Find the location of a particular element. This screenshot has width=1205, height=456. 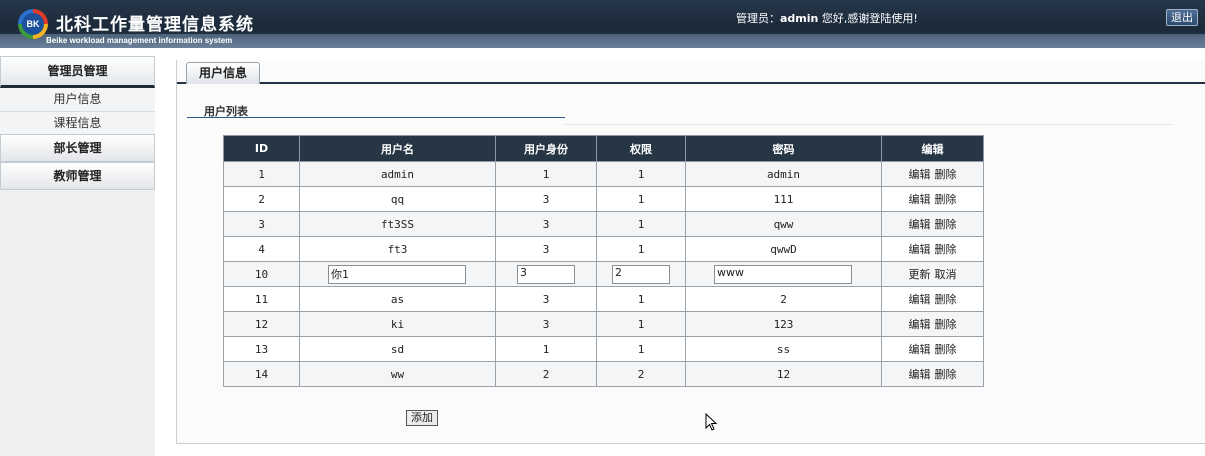

welcome-message: 管理员：admin 您好,感谢登陆使用! is located at coordinates (827, 18).